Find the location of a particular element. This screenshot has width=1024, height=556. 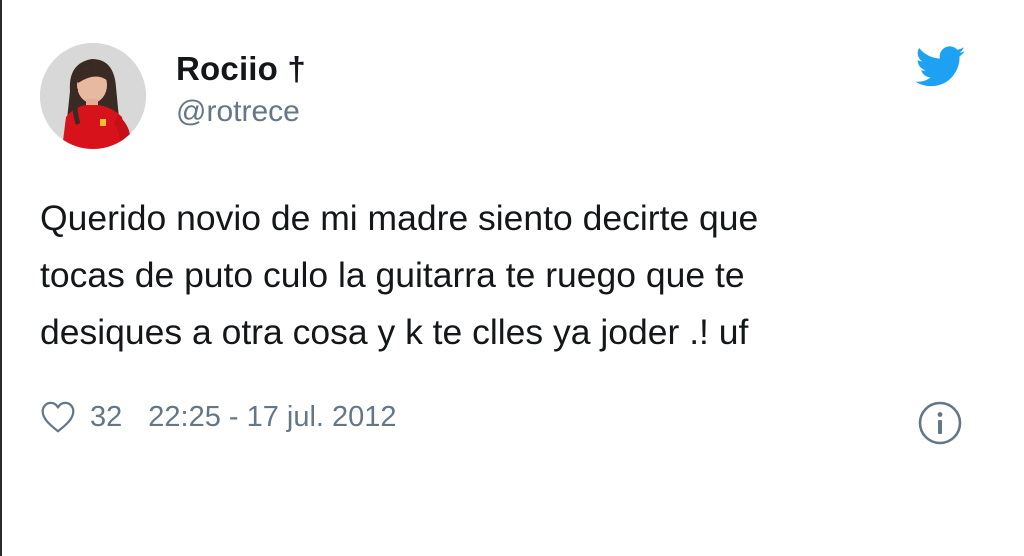

heart-icon is located at coordinates (58, 417).